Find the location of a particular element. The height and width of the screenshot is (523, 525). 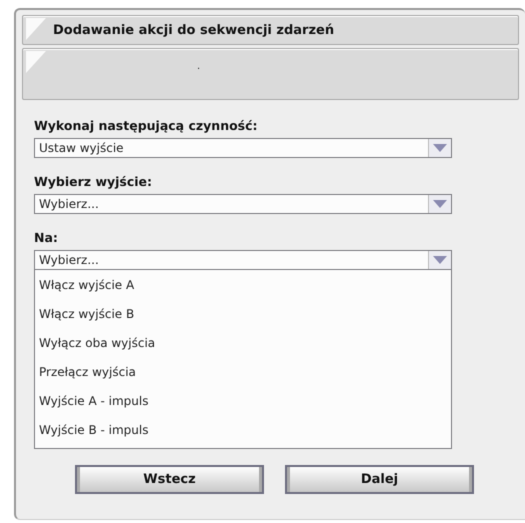

info-text: . is located at coordinates (198, 66).